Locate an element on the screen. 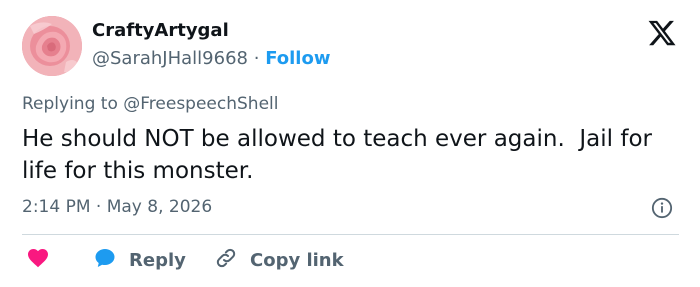  rose-avatar-image is located at coordinates (52, 46).